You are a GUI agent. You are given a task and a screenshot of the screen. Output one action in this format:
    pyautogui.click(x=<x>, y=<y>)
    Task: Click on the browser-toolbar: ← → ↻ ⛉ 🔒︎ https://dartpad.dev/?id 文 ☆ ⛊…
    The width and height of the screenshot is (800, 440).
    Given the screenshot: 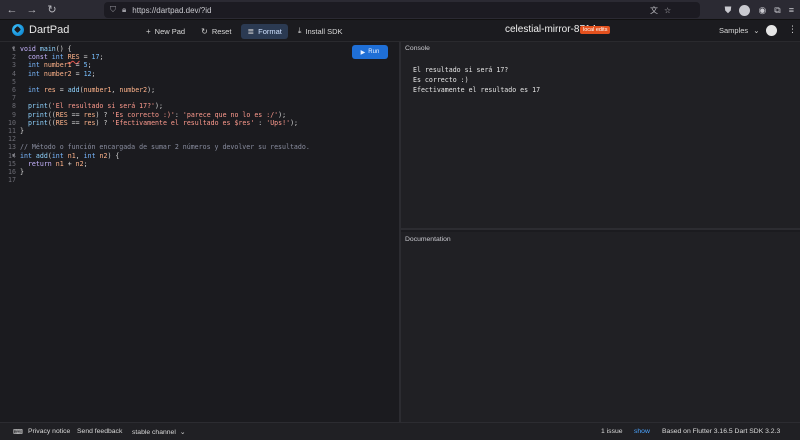 What is the action you would take?
    pyautogui.click(x=400, y=10)
    